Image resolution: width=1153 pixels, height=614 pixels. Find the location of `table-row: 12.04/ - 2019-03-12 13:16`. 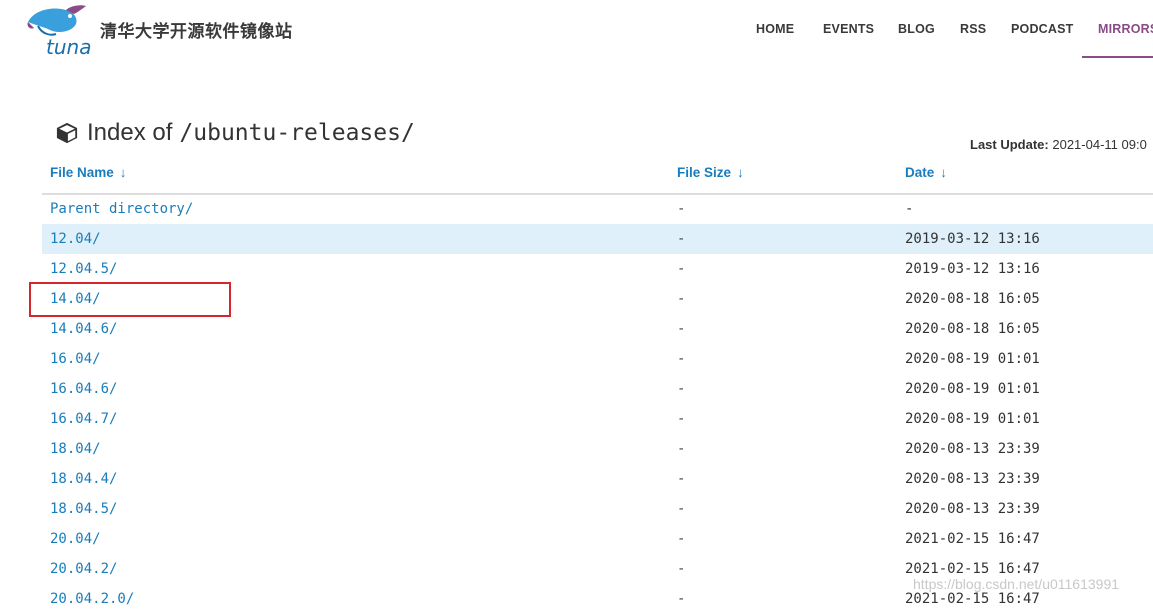

table-row: 12.04/ - 2019-03-12 13:16 is located at coordinates (597, 239).